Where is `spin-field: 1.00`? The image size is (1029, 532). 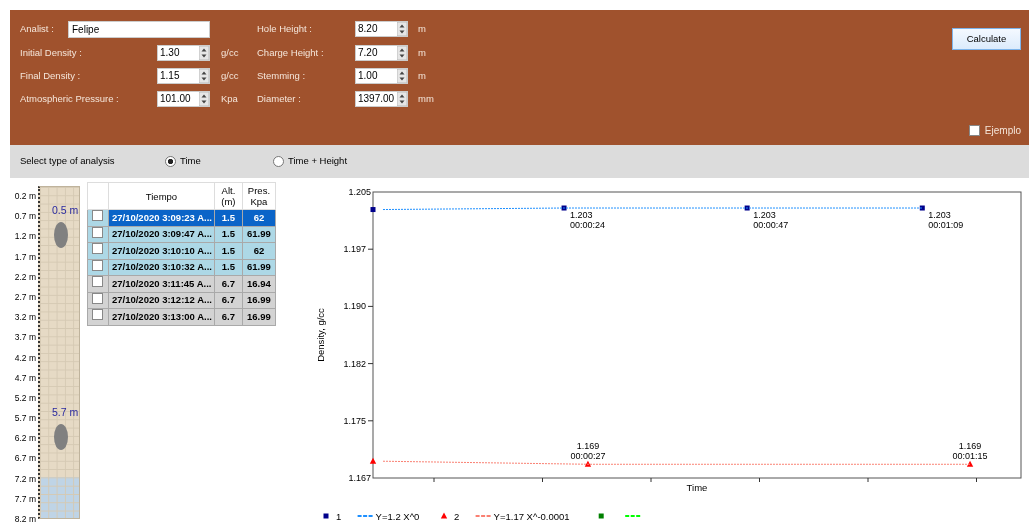
spin-field: 1.00 is located at coordinates (381, 76).